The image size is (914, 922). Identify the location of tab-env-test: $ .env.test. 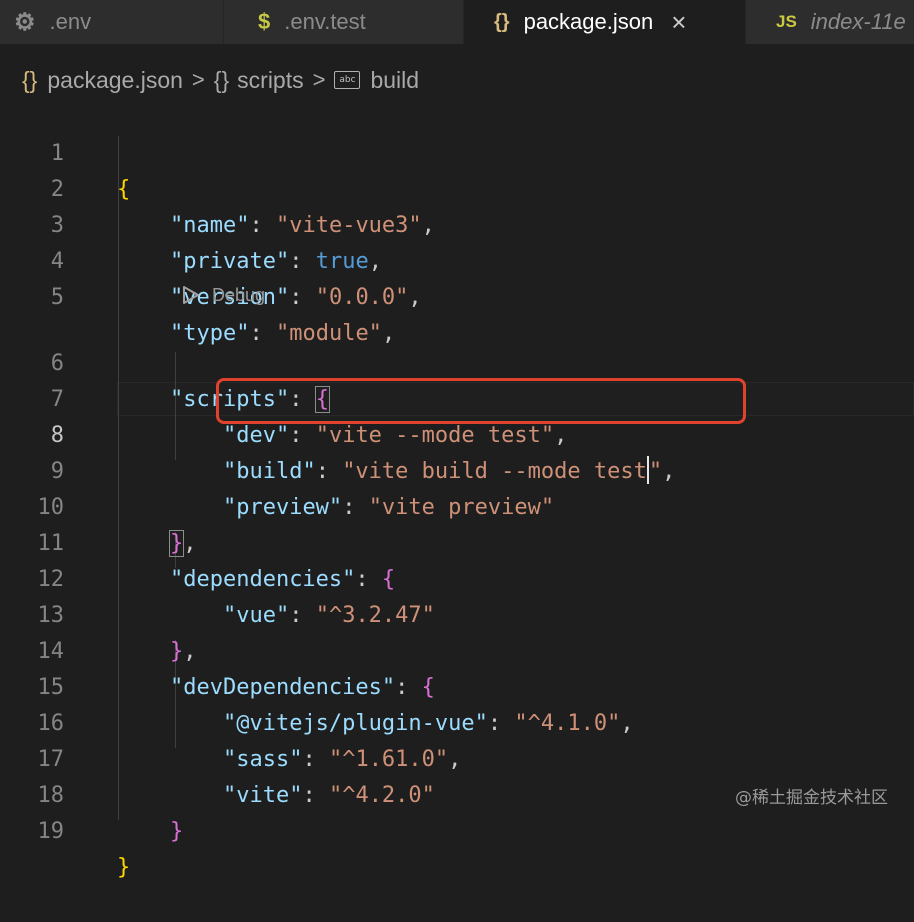
(344, 22).